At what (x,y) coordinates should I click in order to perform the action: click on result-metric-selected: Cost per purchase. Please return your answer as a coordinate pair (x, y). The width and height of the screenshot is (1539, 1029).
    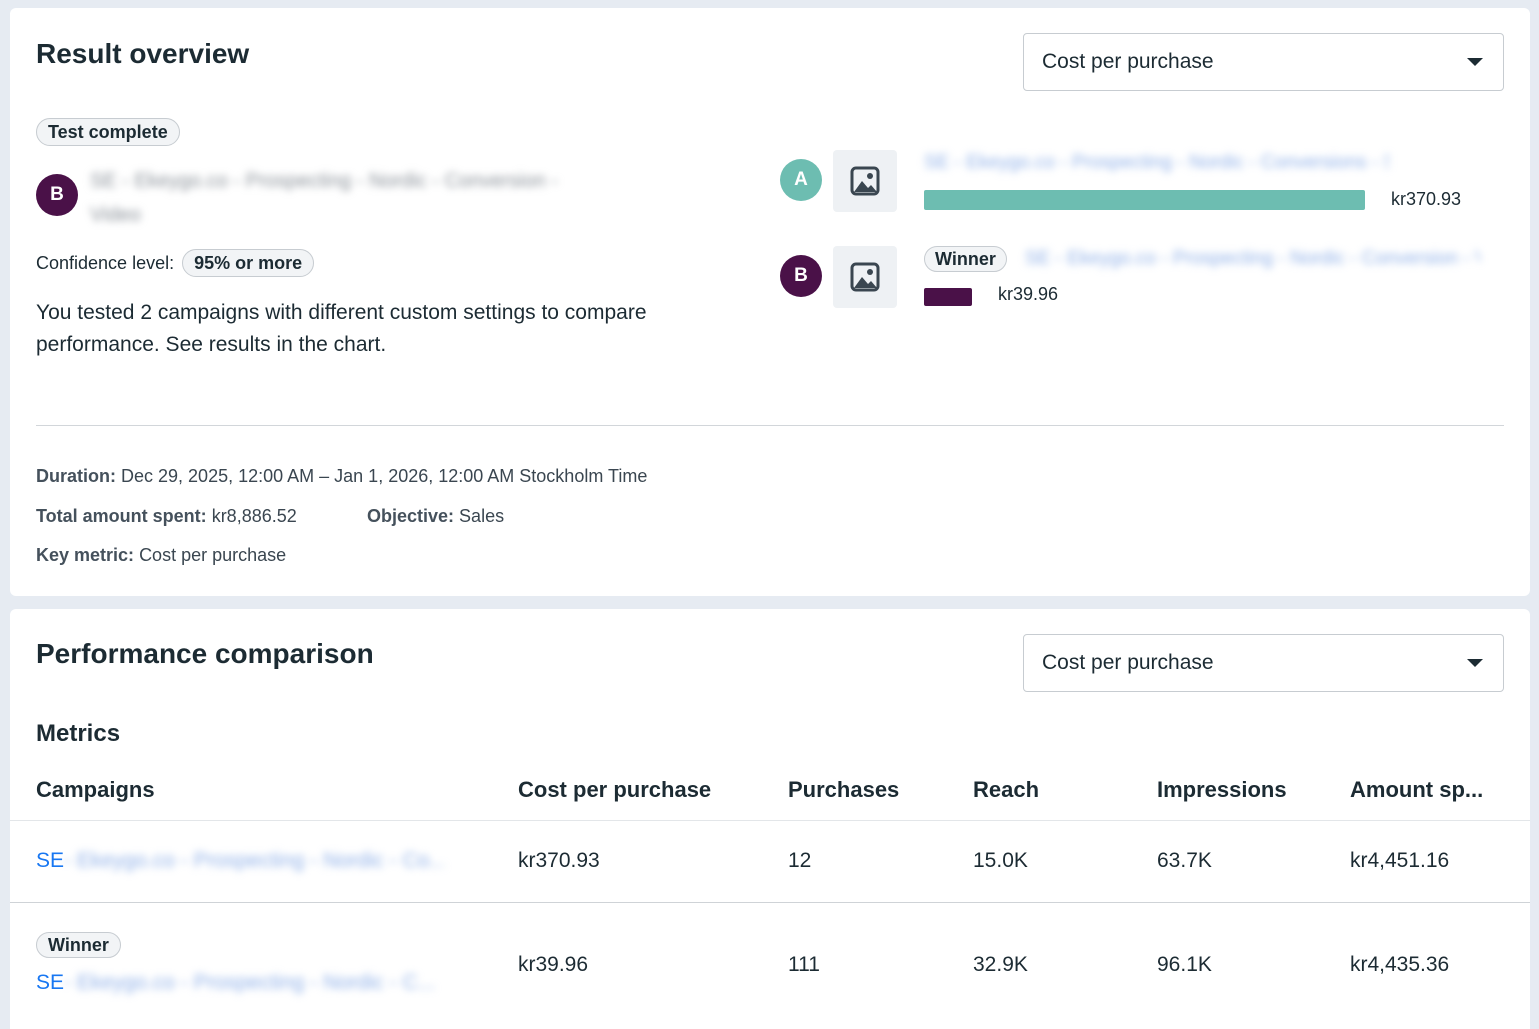
    Looking at the image, I should click on (1128, 61).